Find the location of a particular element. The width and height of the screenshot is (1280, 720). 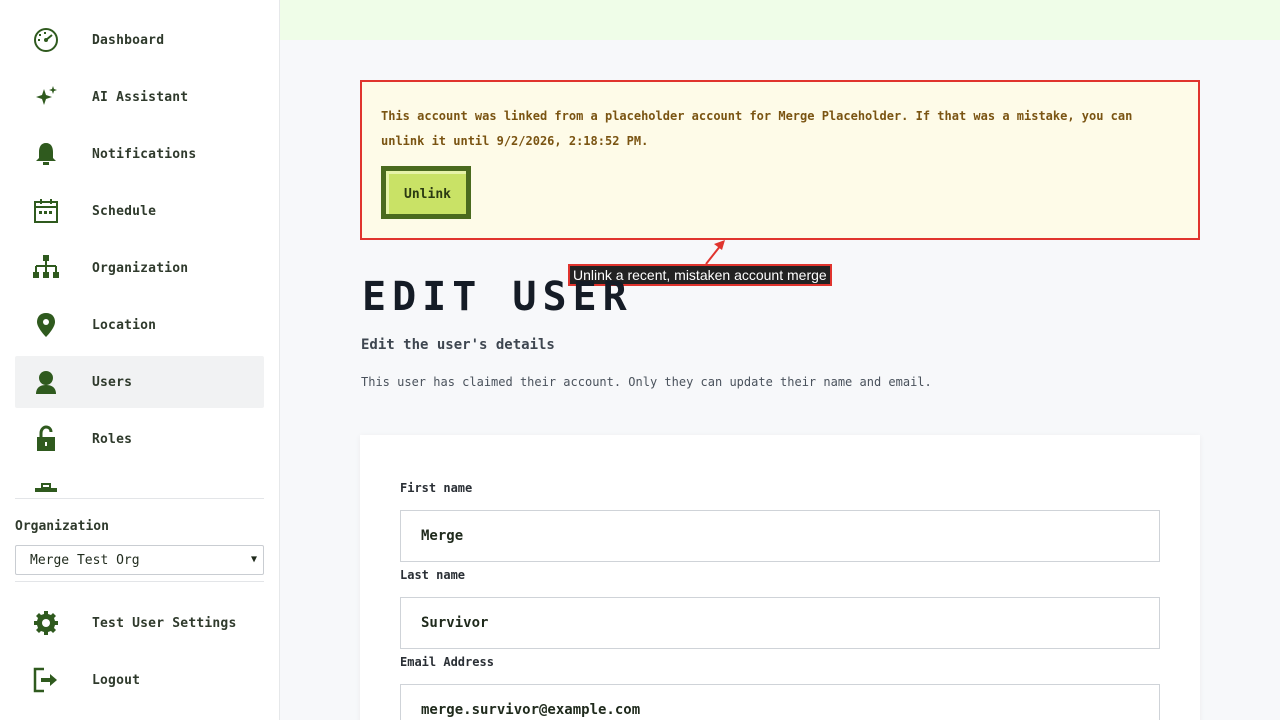

sidebar-item-organization: Organization is located at coordinates (139, 268).